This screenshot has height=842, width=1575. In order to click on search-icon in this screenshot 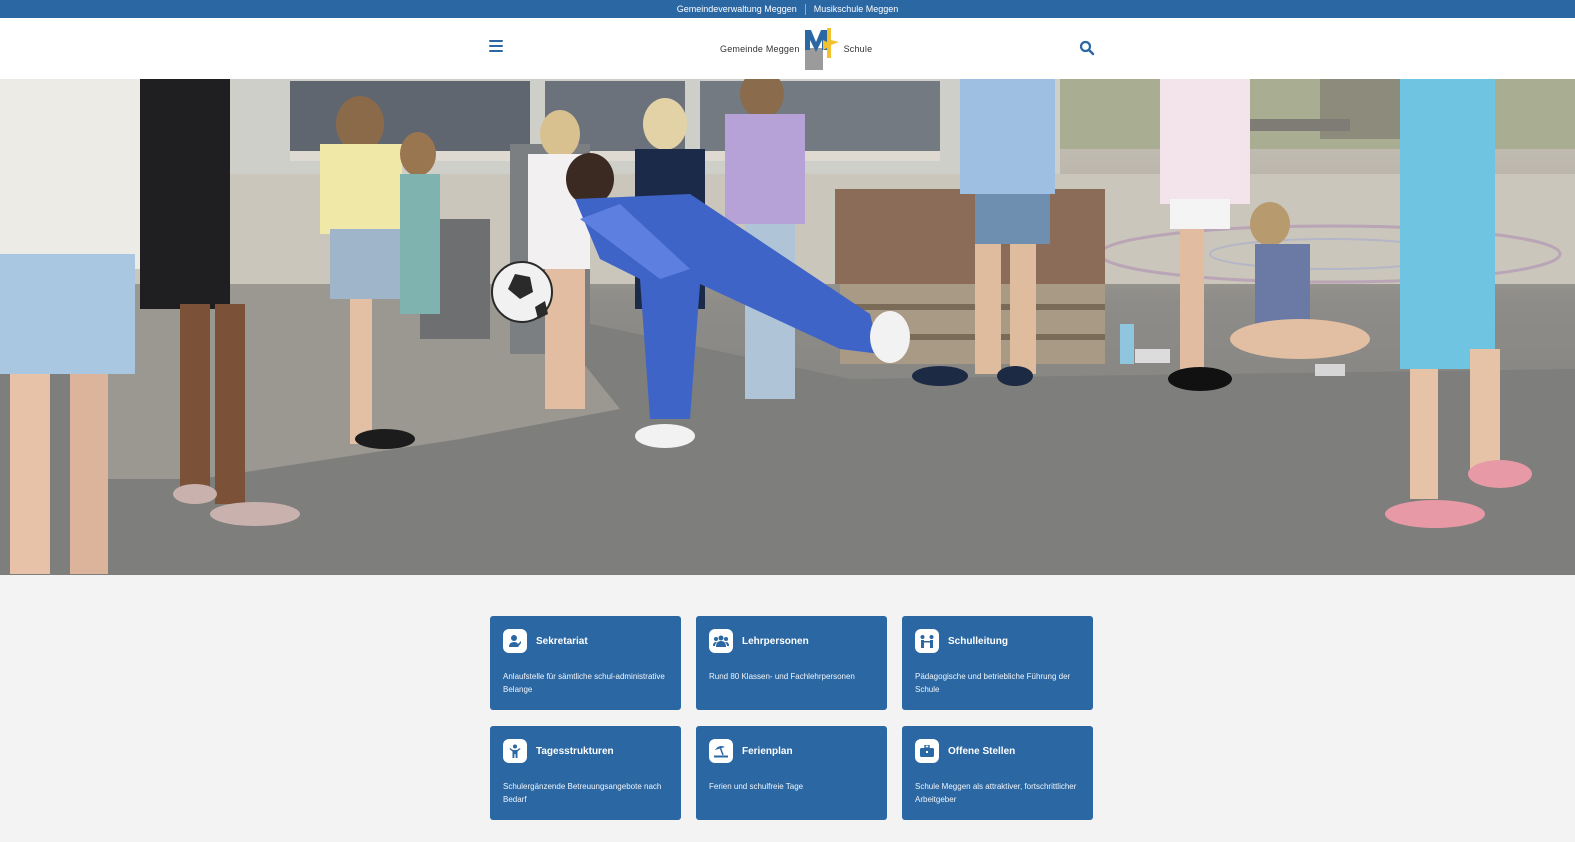, I will do `click(1087, 48)`.